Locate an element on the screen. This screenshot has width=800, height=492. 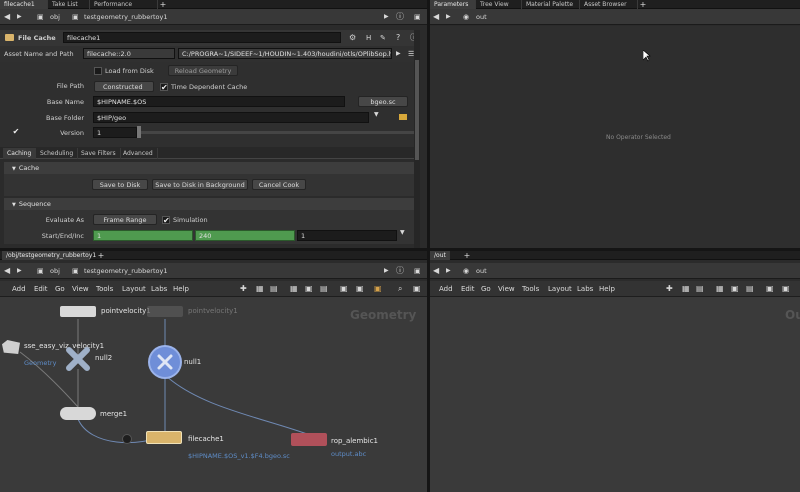
pin-icon-net: ▣ is located at coordinates (417, 271).